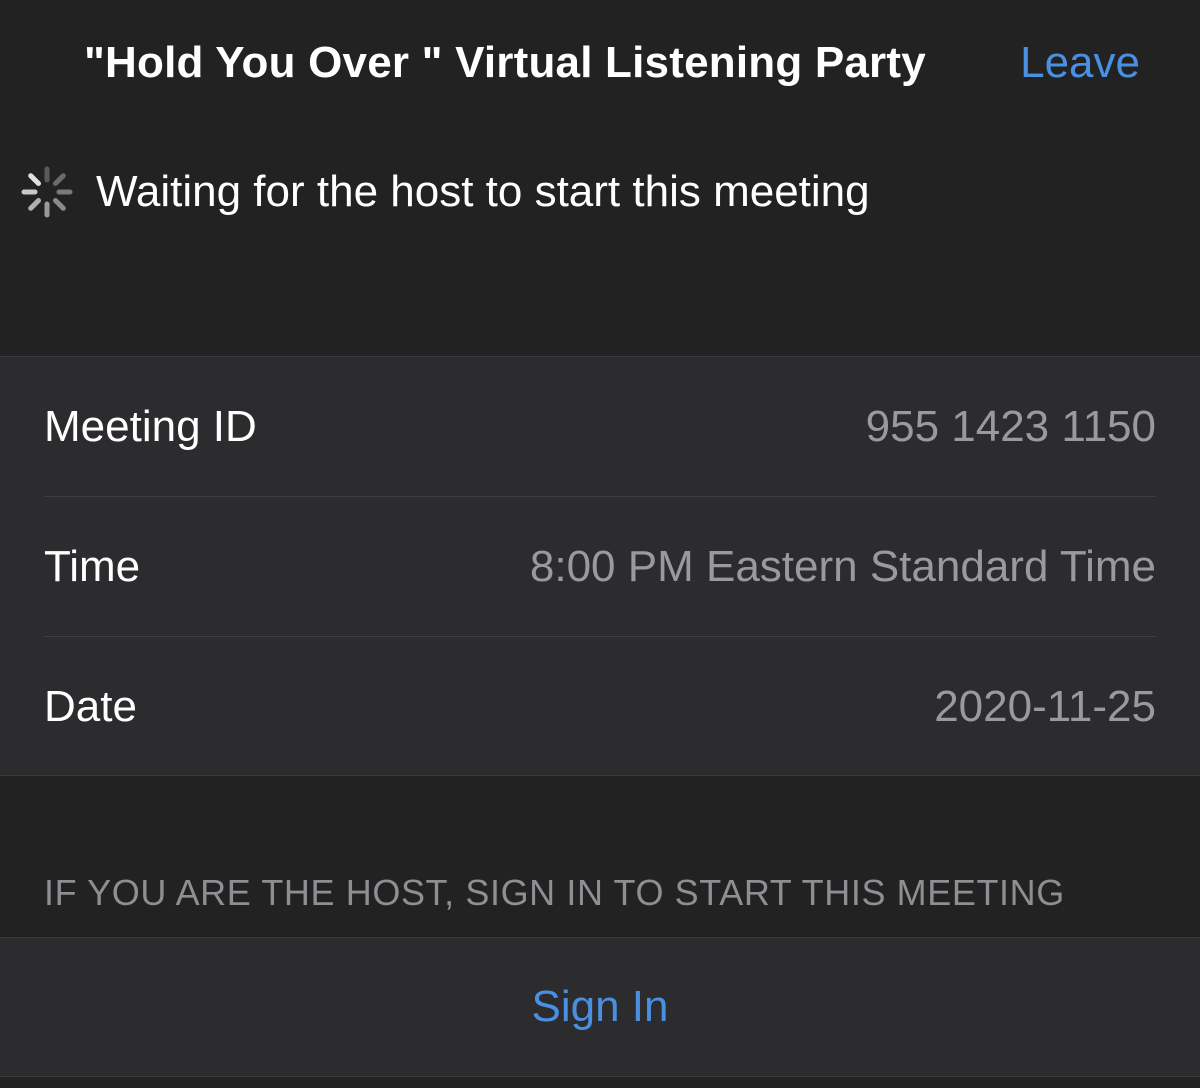  I want to click on meeting-id-value: 955 1423 1150, so click(1010, 426).